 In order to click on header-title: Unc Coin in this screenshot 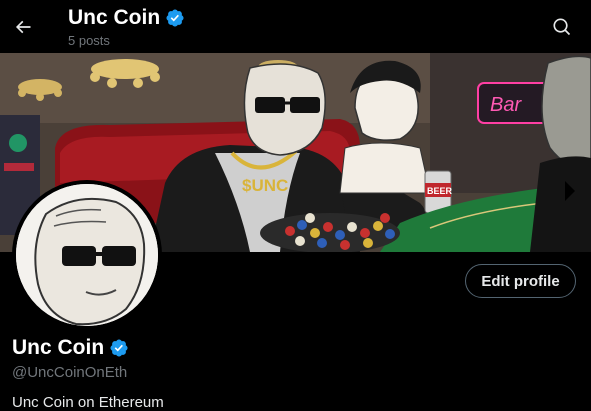, I will do `click(126, 18)`.